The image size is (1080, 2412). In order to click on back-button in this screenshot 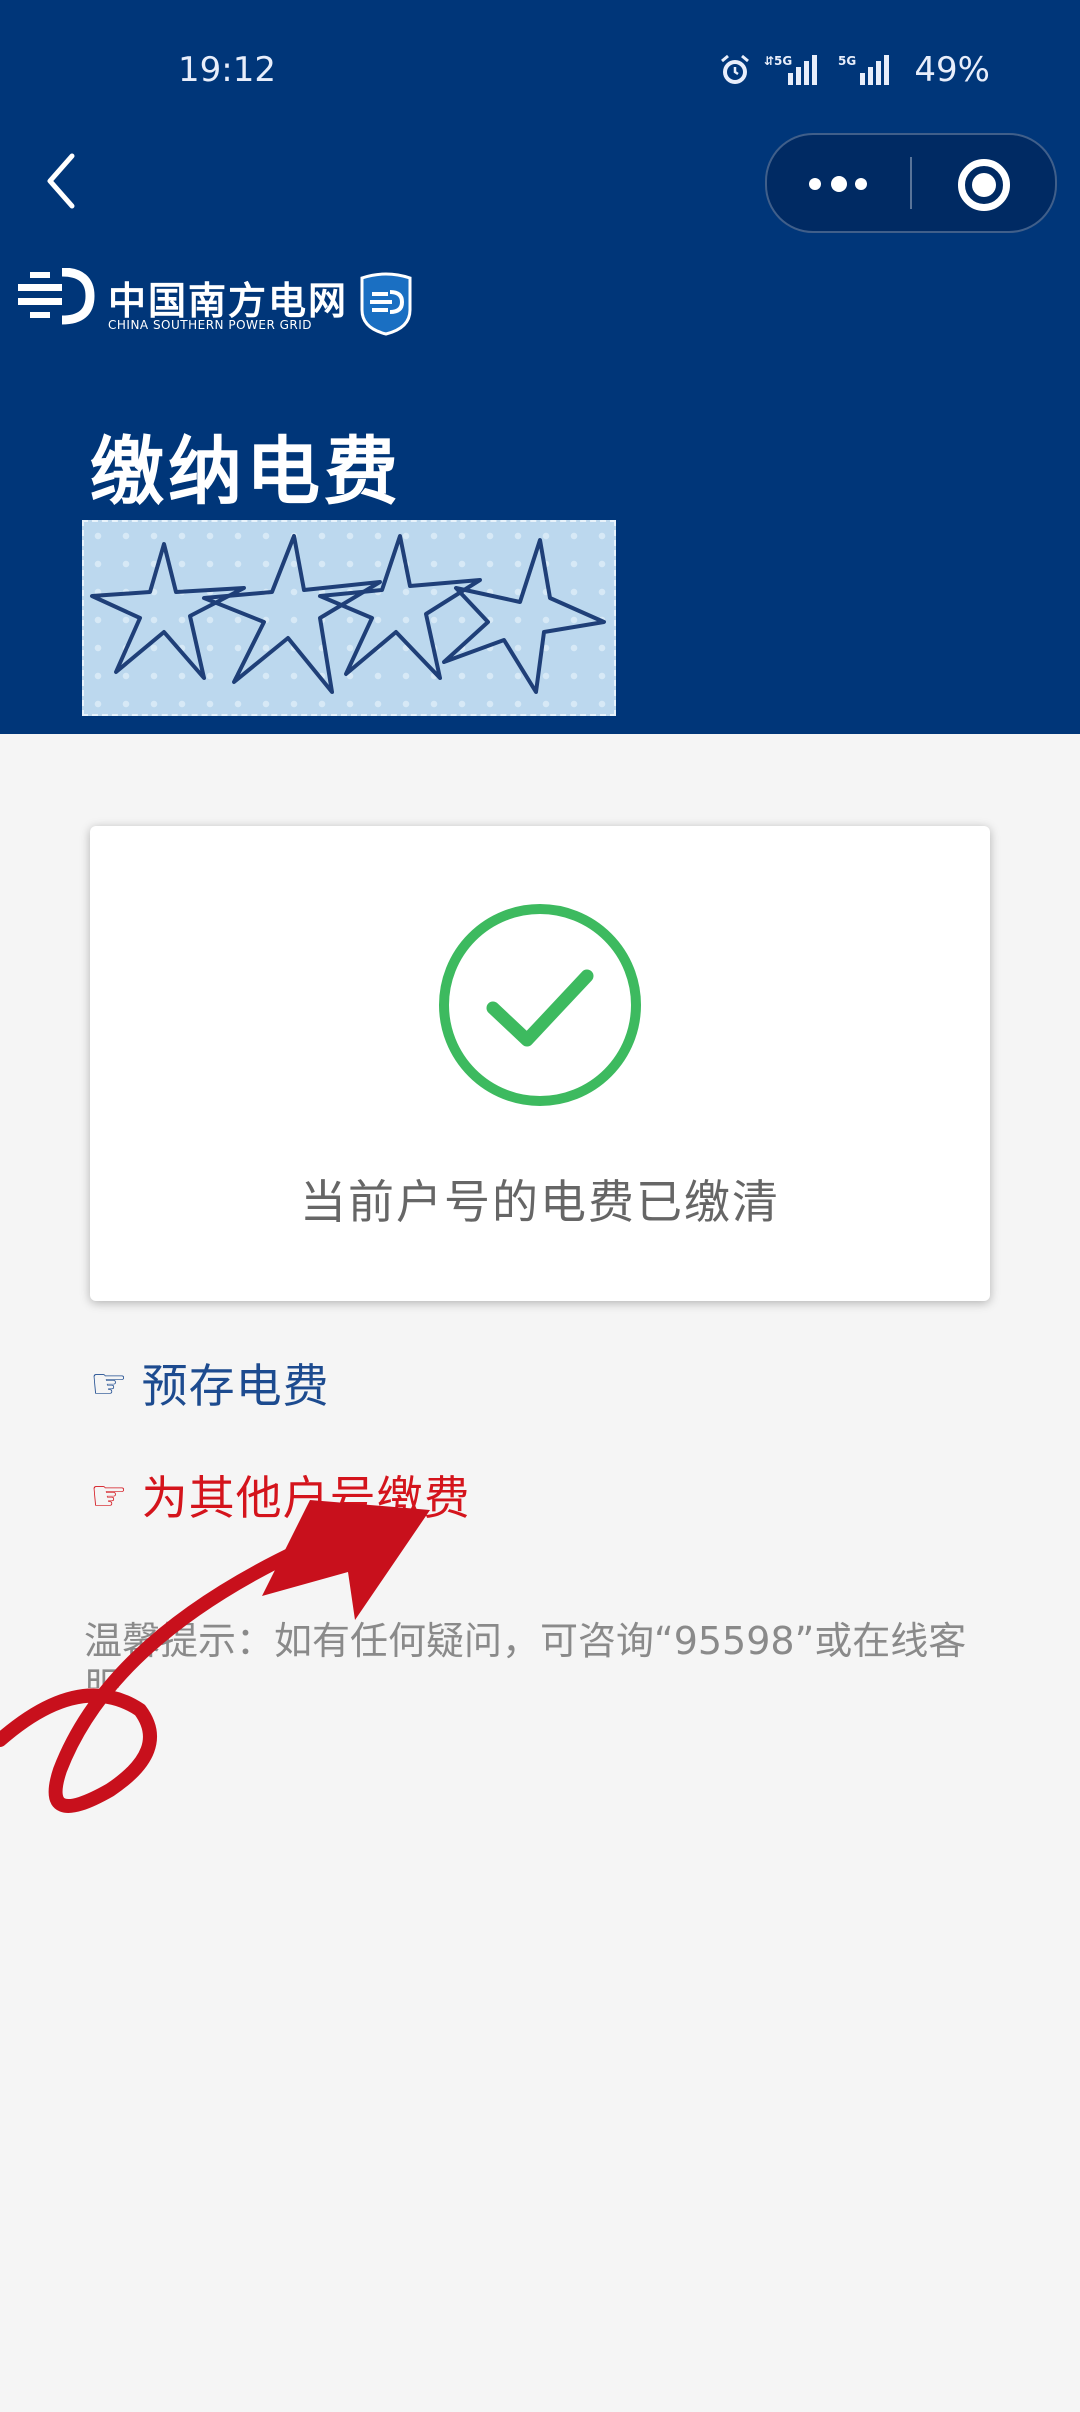, I will do `click(65, 181)`.